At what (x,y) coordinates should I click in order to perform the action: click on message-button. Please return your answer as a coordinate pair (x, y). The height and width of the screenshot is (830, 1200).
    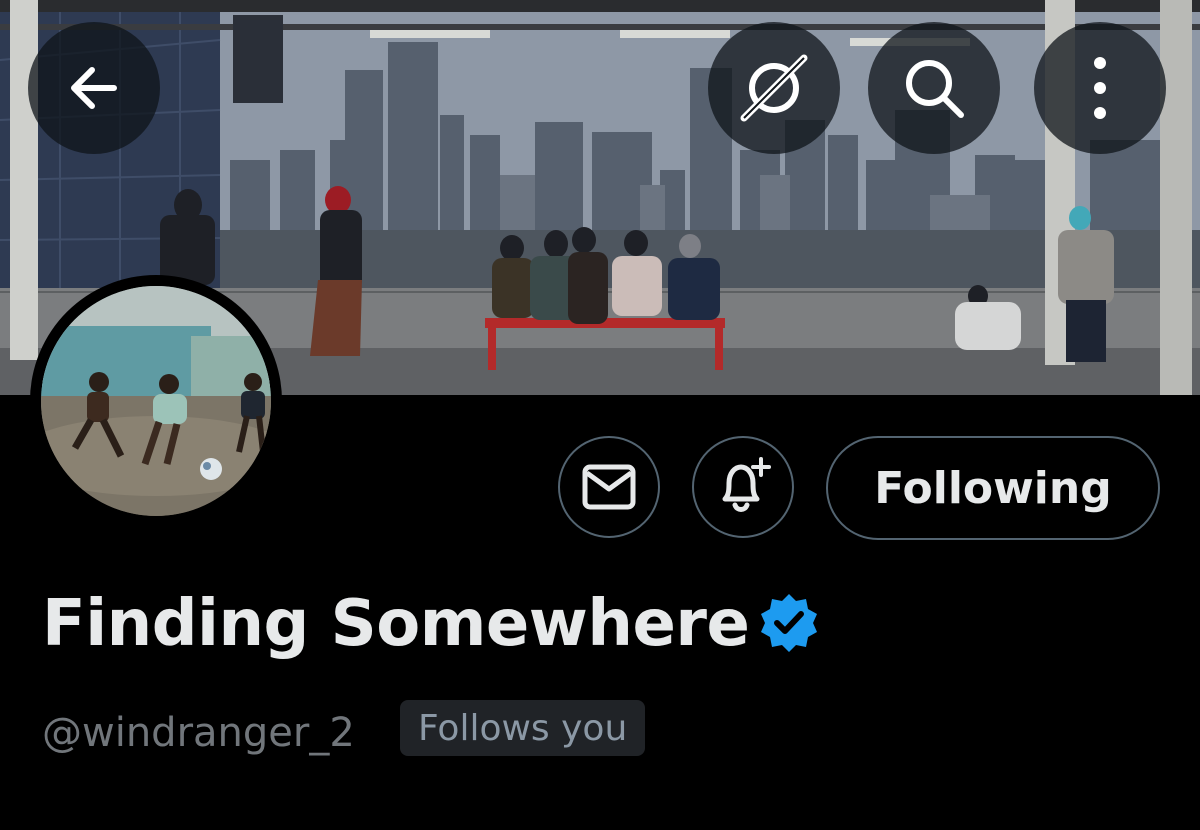
    Looking at the image, I should click on (609, 487).